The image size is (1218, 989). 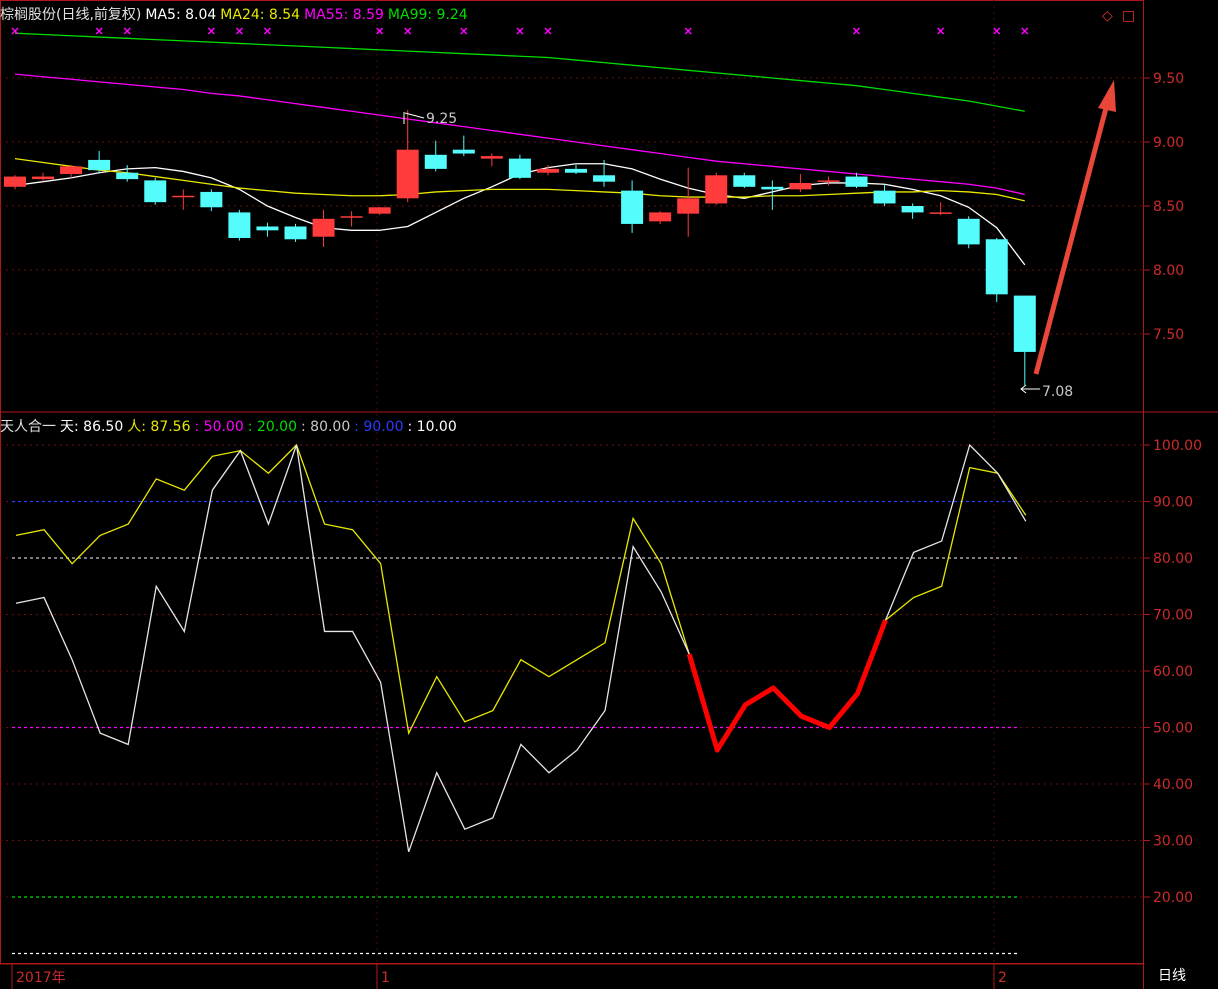 I want to click on date-axis: 2017年 1 2, so click(x=509, y=976).